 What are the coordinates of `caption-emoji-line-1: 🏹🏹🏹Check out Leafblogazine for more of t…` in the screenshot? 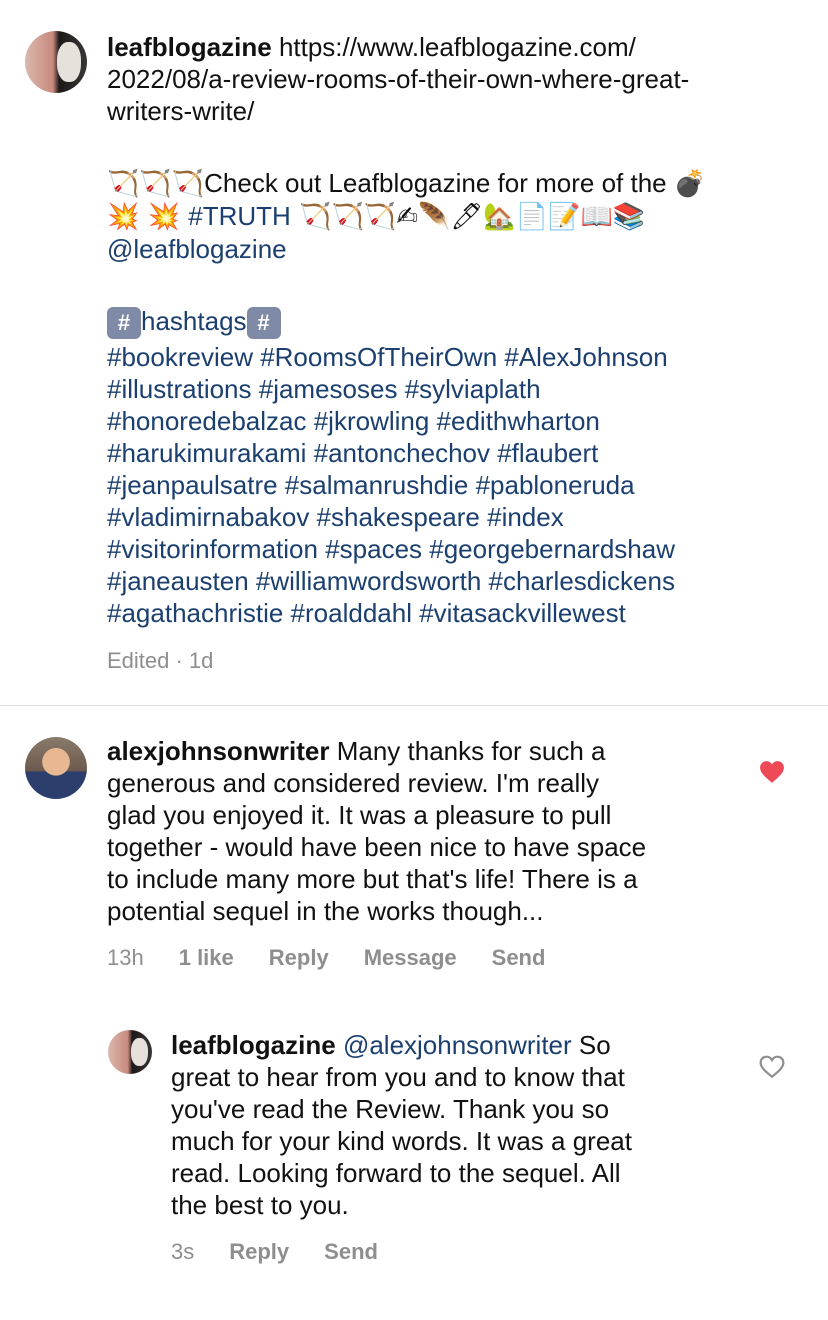 It's located at (457, 183).